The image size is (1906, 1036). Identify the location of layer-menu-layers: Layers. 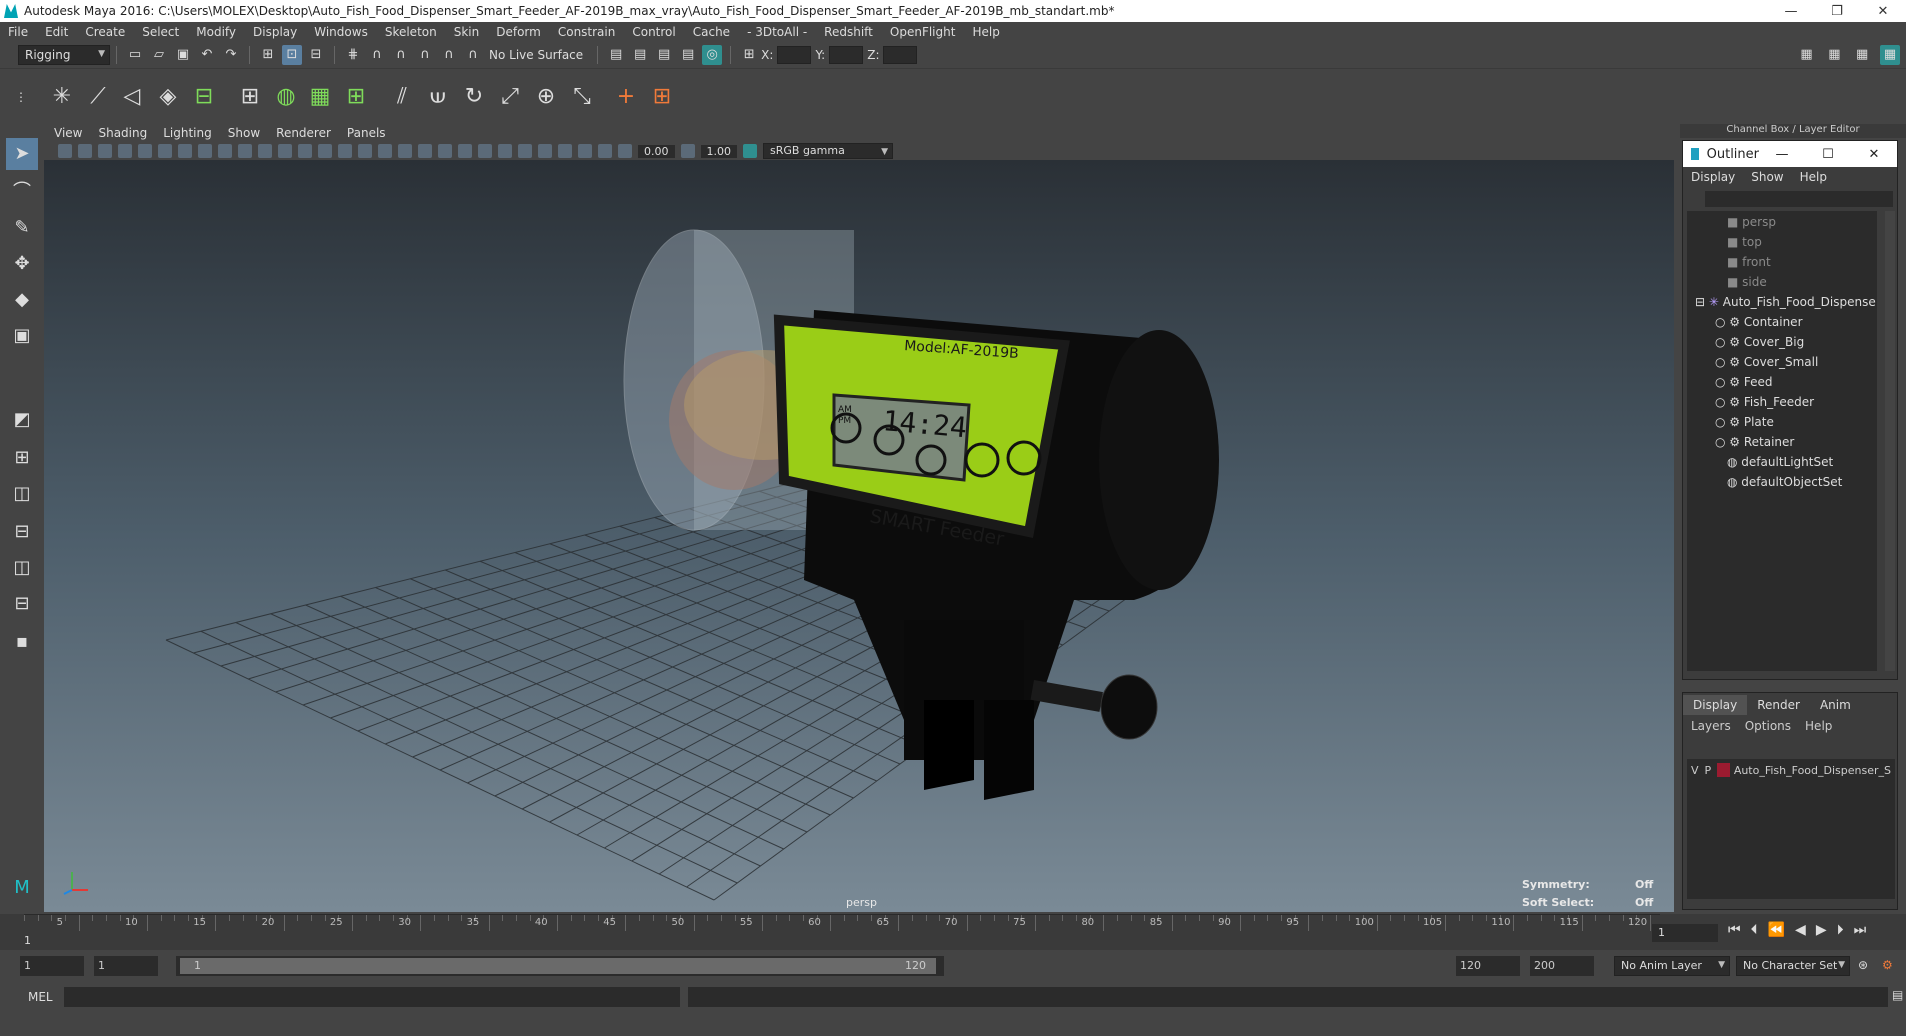
(1711, 726).